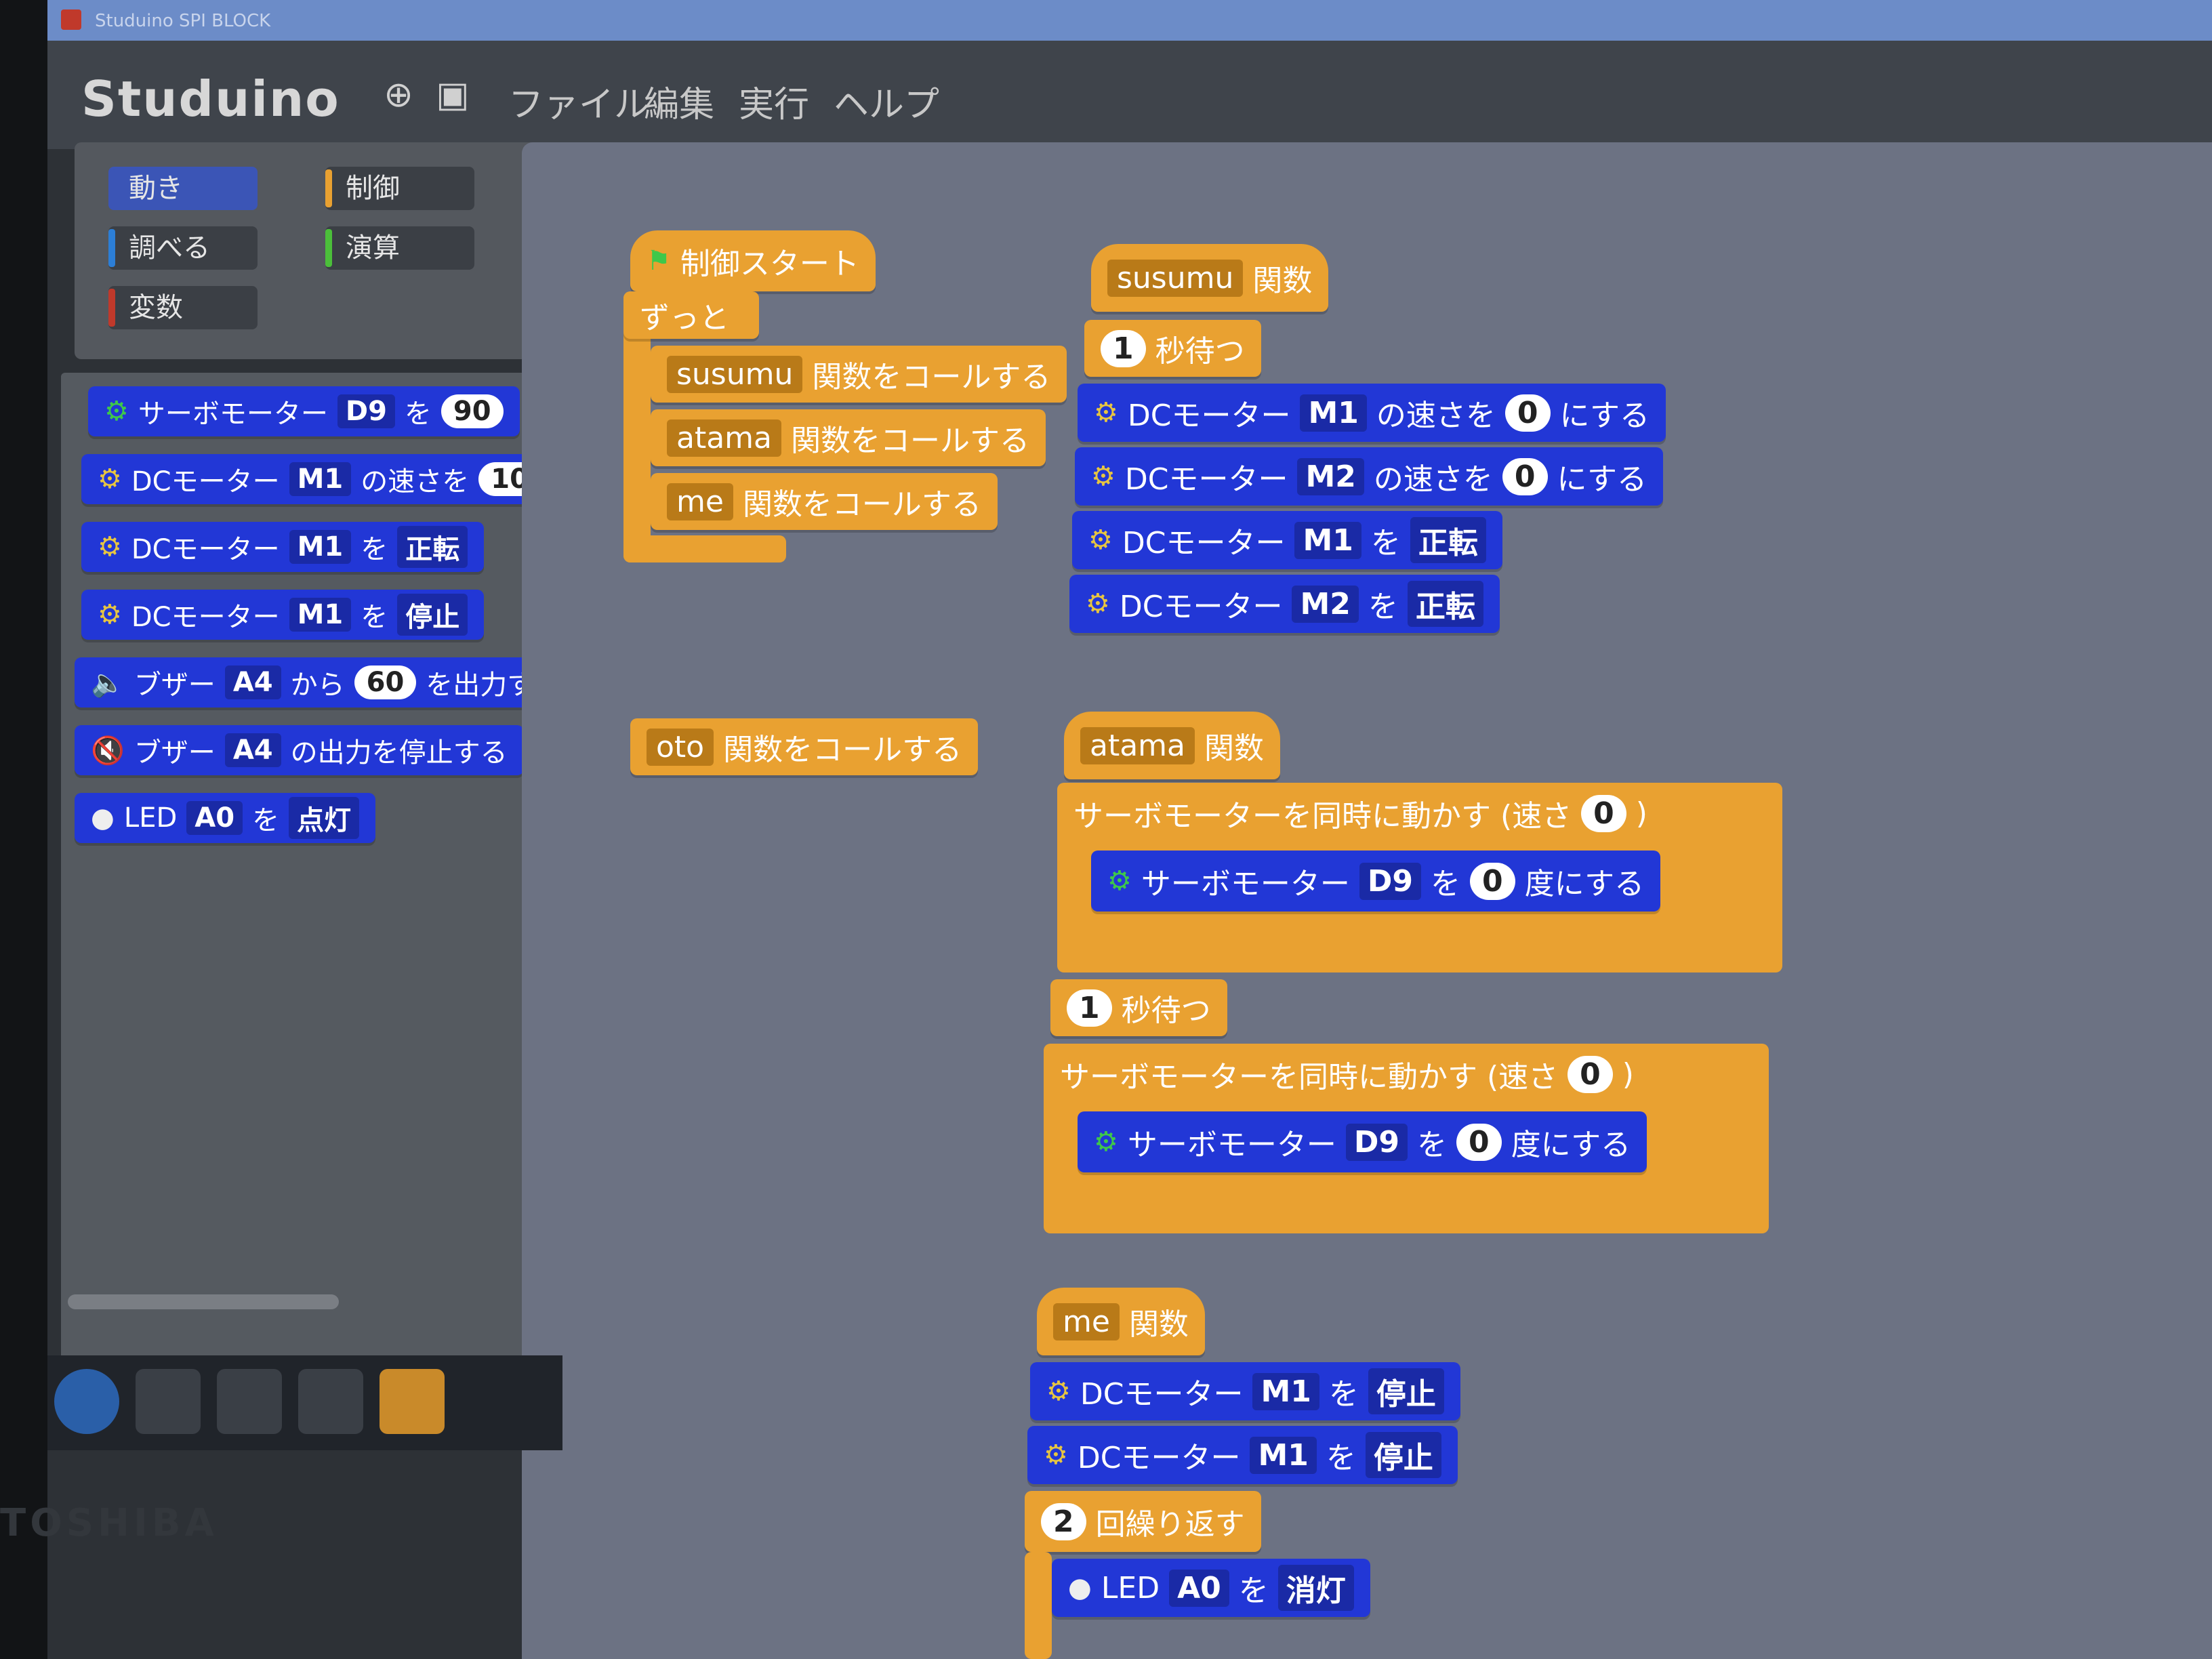  Describe the element at coordinates (1143, 1521) in the screenshot. I see `repeat-block: 2 回繰り返す` at that location.